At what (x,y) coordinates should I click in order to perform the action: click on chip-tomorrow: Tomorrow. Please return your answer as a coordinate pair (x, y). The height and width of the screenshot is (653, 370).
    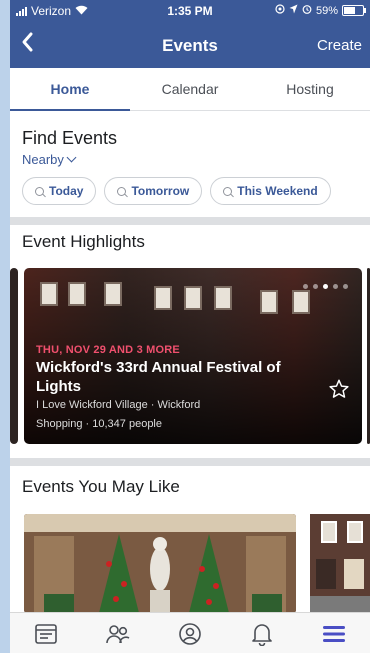
    Looking at the image, I should click on (153, 191).